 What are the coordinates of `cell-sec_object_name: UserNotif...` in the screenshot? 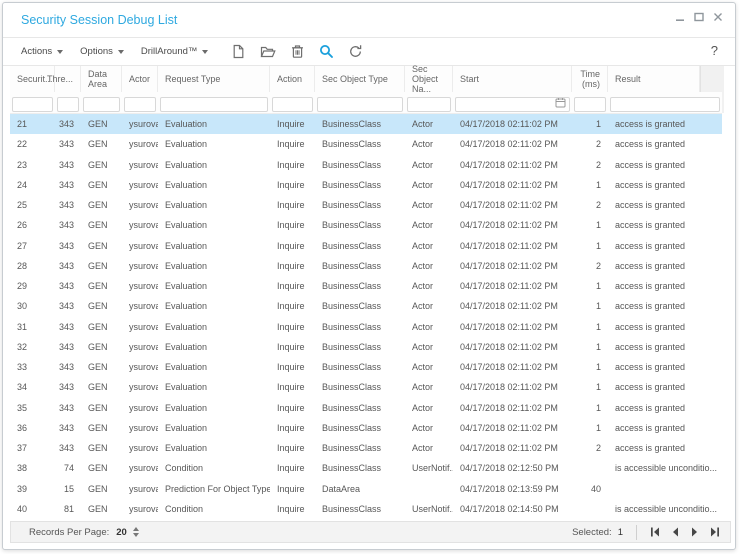 It's located at (432, 508).